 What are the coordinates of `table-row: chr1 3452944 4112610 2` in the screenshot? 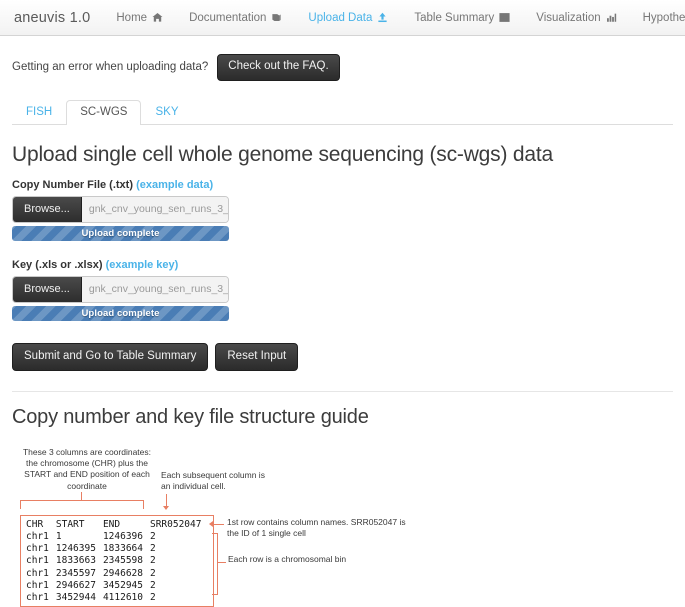 It's located at (117, 598).